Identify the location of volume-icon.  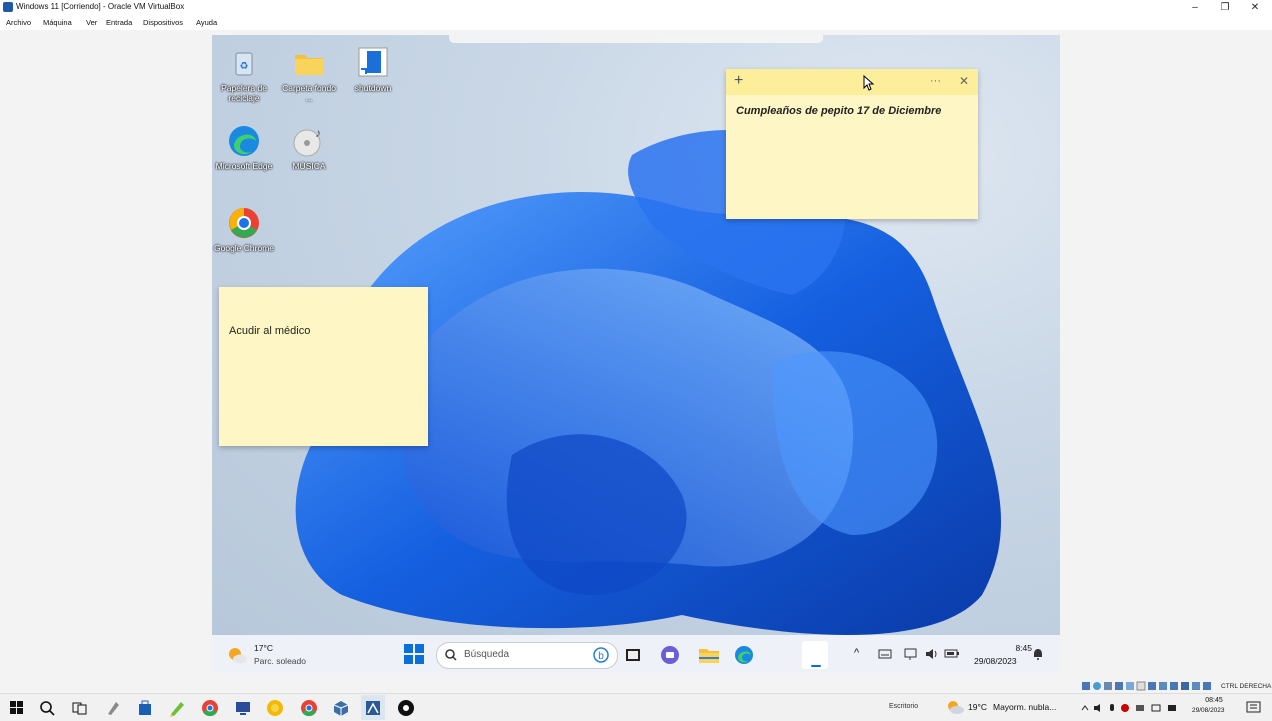
(931, 654).